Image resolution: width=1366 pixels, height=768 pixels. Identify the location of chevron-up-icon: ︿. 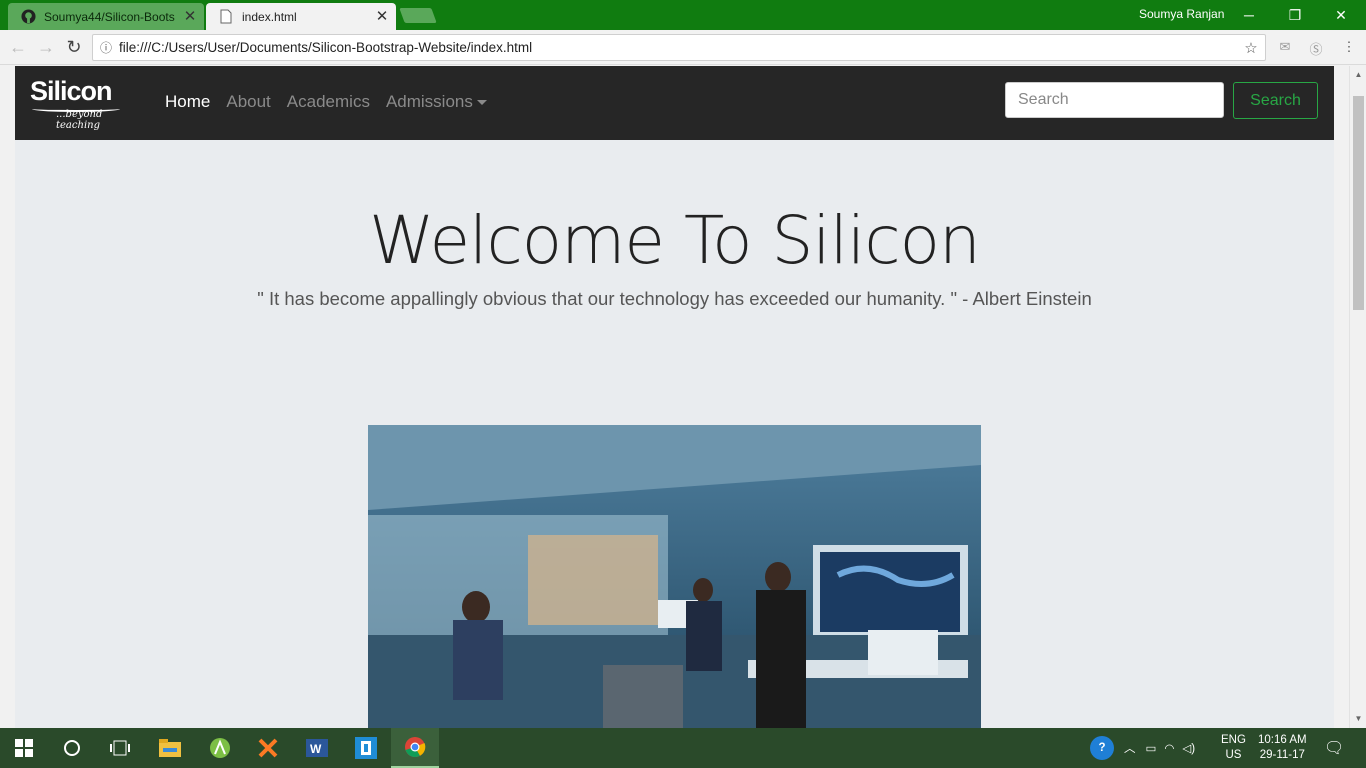
(1130, 748).